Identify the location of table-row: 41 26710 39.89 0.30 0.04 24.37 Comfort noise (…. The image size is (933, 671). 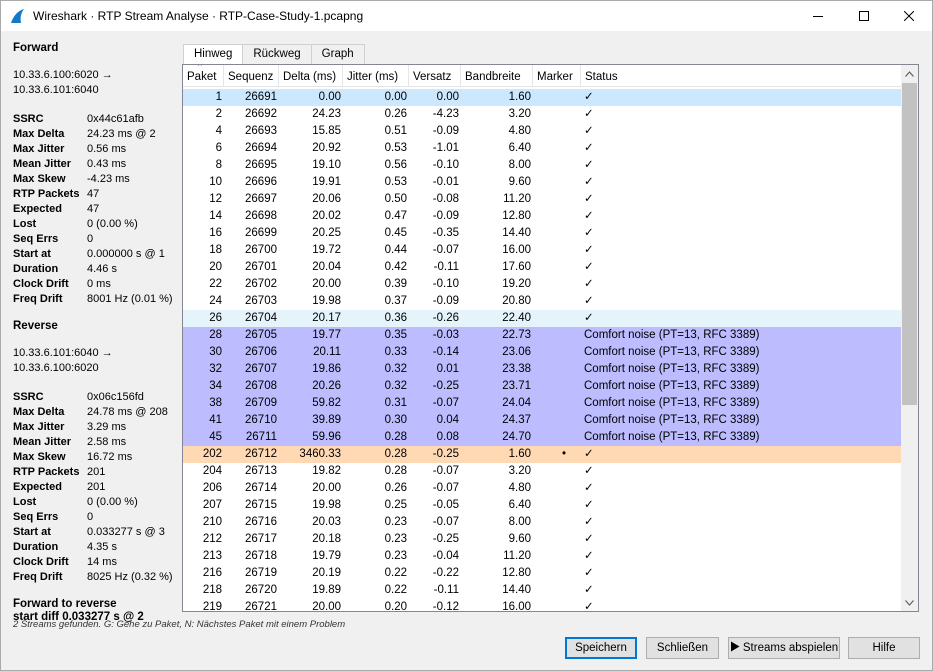
(542, 420).